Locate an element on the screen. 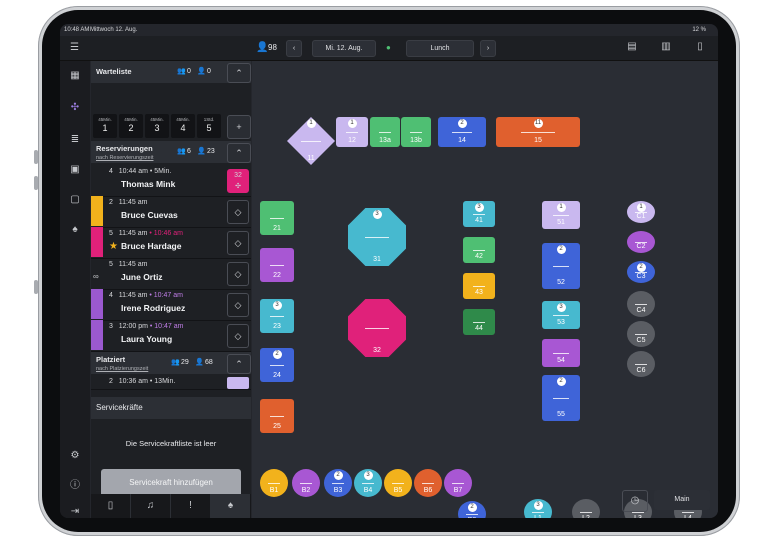 This screenshot has width=768, height=542. list-view-icon: ▤ is located at coordinates (632, 47).